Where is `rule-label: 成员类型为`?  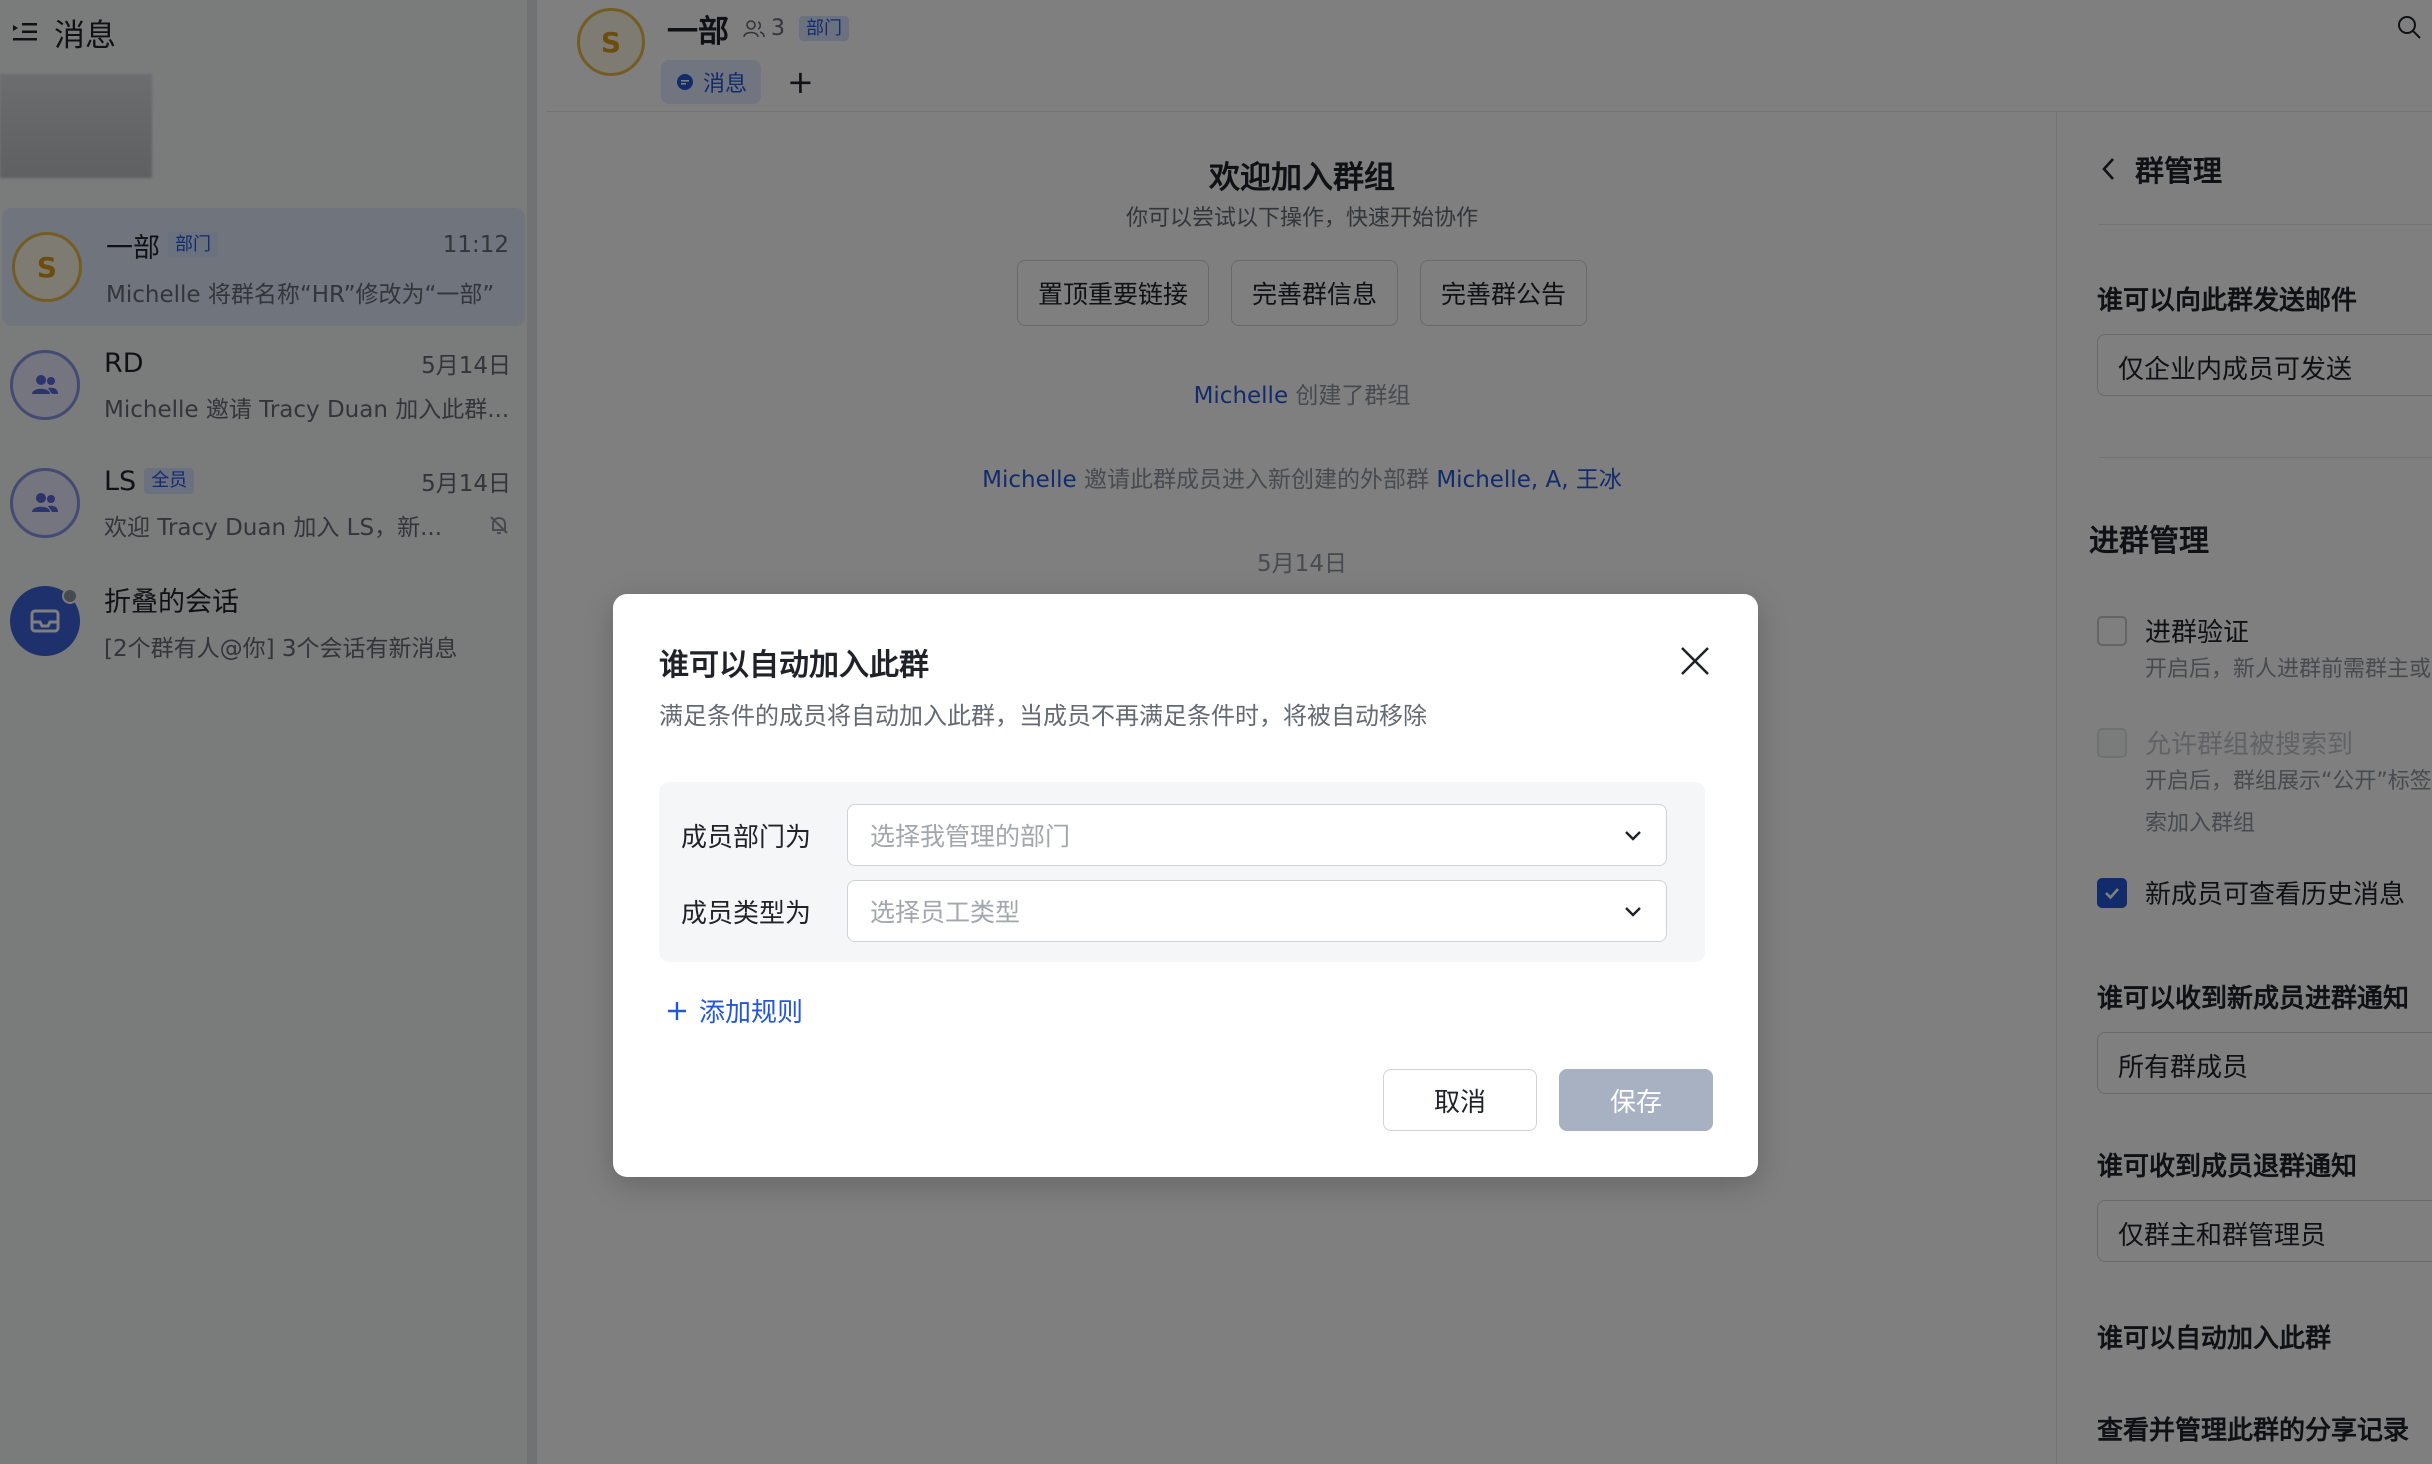 rule-label: 成员类型为 is located at coordinates (746, 913).